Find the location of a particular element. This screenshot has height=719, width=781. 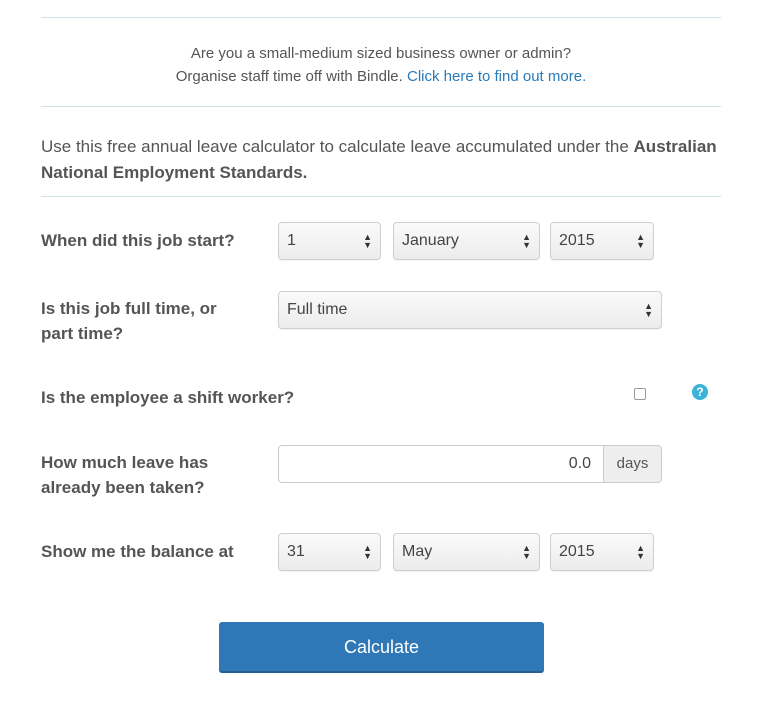

promo-divider is located at coordinates (381, 106).